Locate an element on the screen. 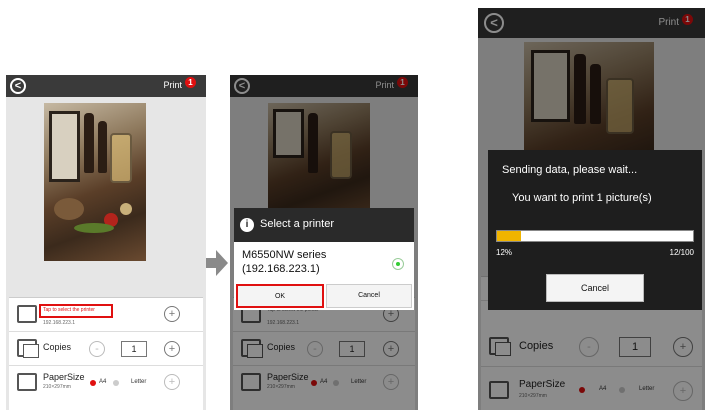  dialog-title: Select a printer is located at coordinates (297, 224).